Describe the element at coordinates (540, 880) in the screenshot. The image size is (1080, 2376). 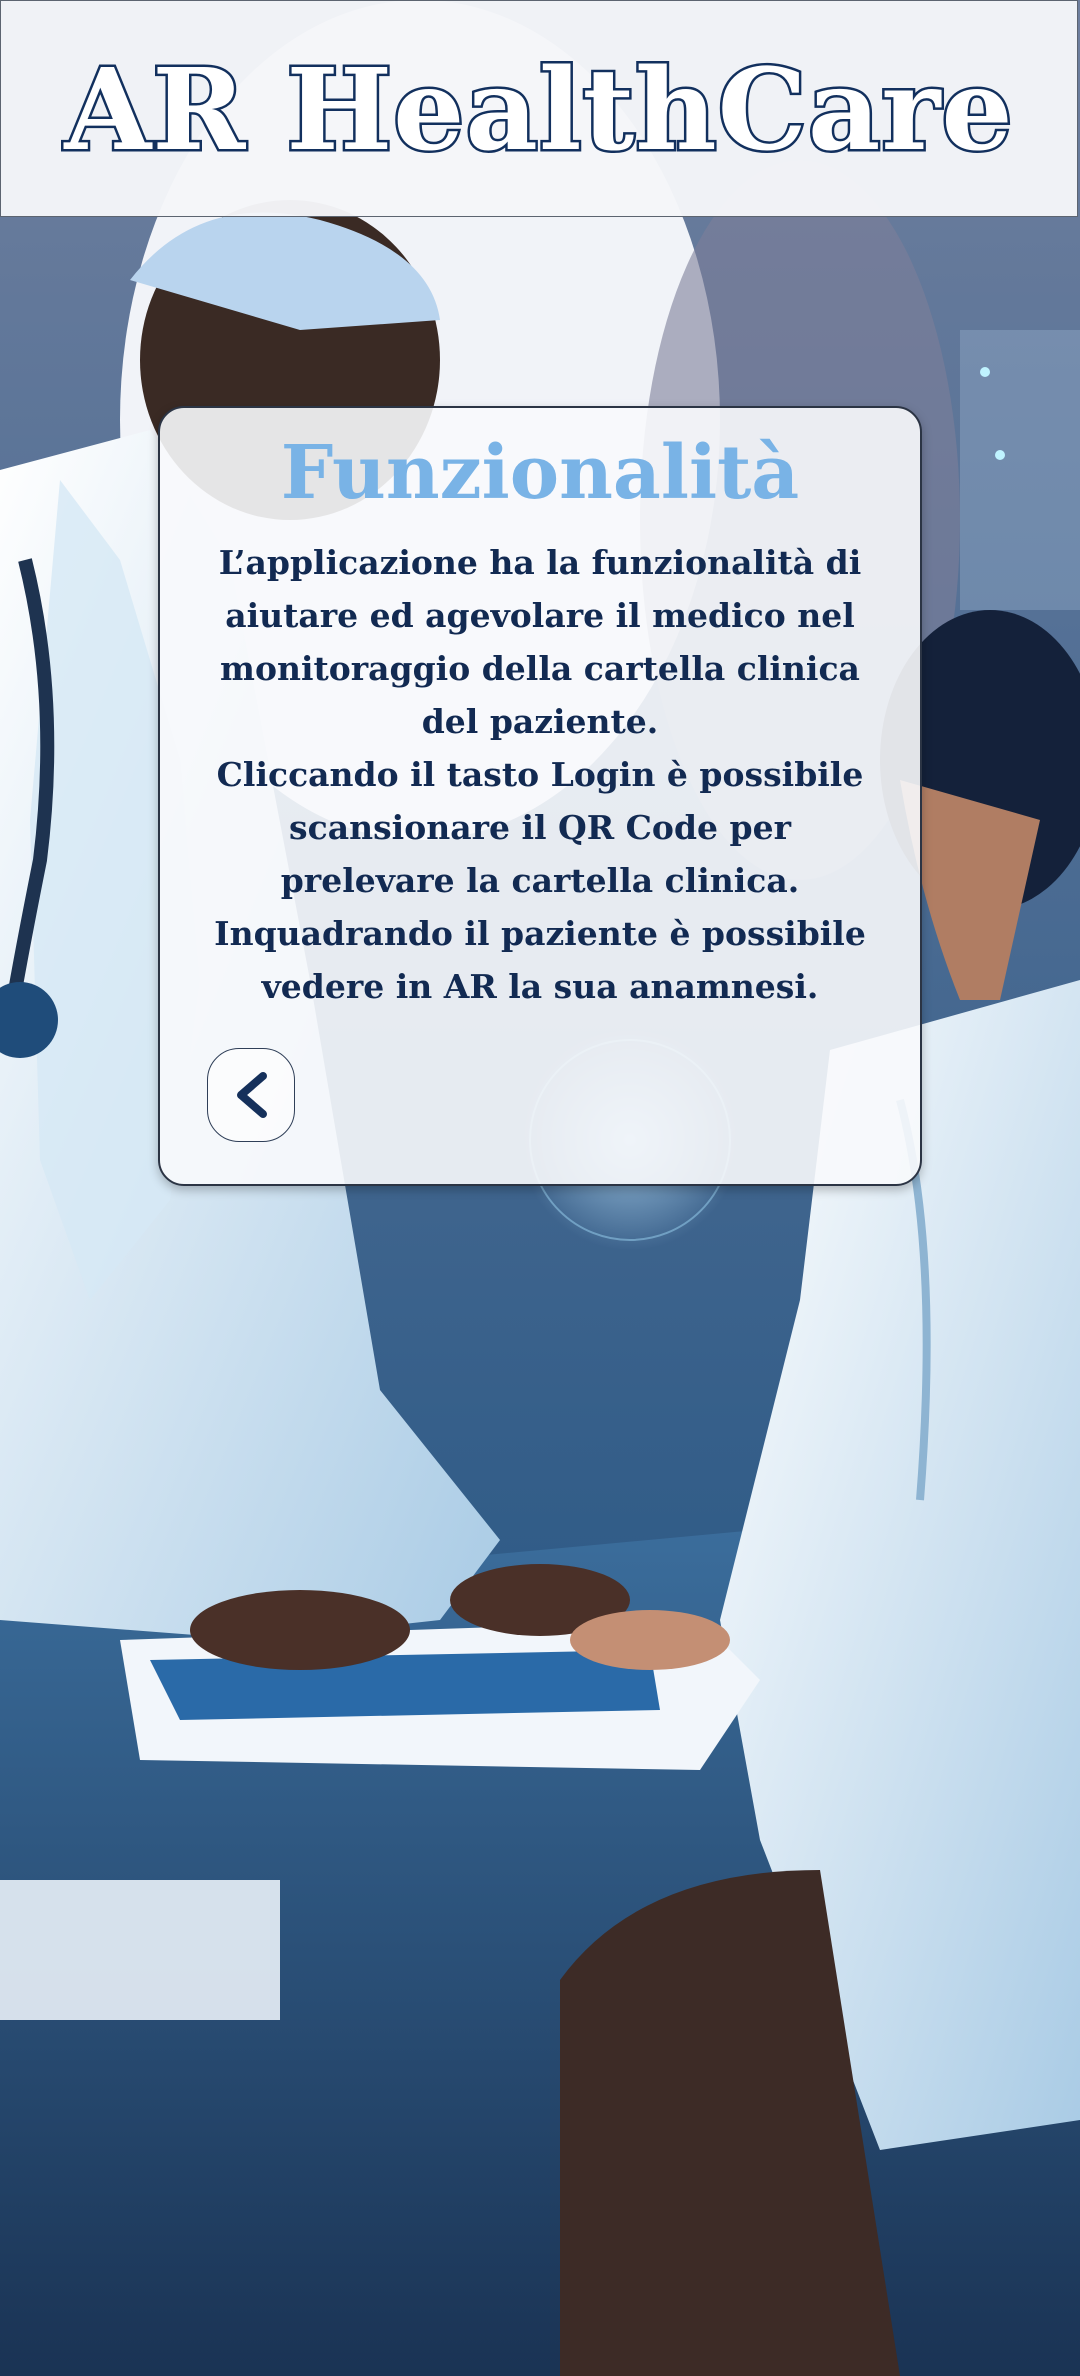
I see `description-line: prelevare la cartella clinica.` at that location.